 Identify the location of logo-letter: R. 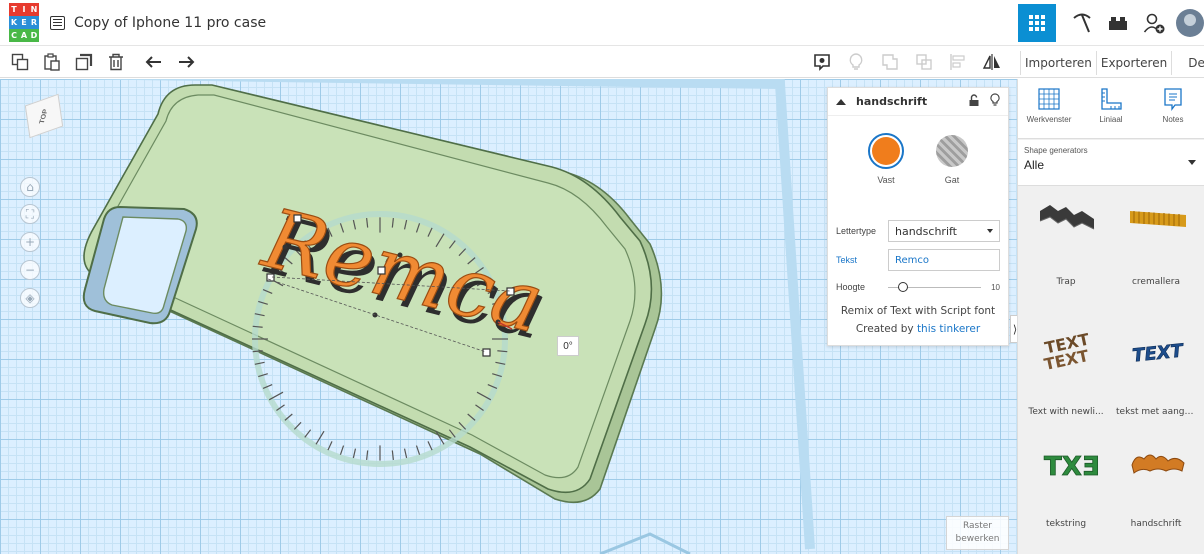
(34, 22).